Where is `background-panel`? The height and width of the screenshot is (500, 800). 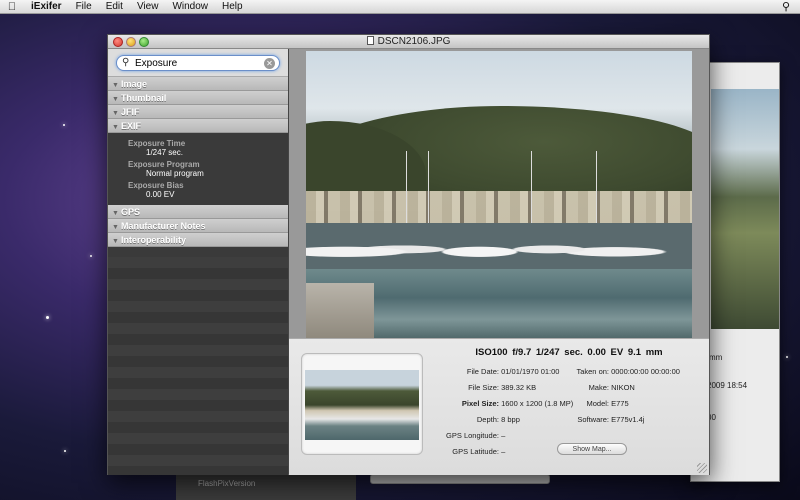 background-panel is located at coordinates (460, 479).